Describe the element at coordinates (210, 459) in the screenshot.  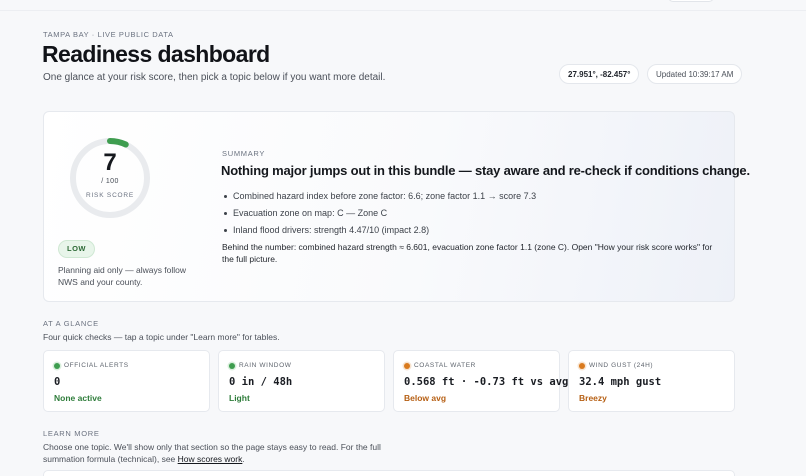
I see `how-scores-work-link: How scores work` at that location.